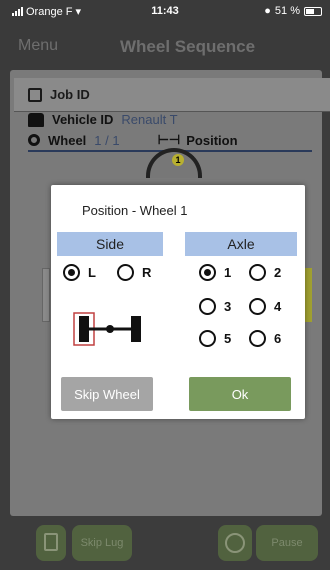 The width and height of the screenshot is (330, 570). Describe the element at coordinates (169, 139) in the screenshot. I see `axle-span-icon: ⊢⊣` at that location.